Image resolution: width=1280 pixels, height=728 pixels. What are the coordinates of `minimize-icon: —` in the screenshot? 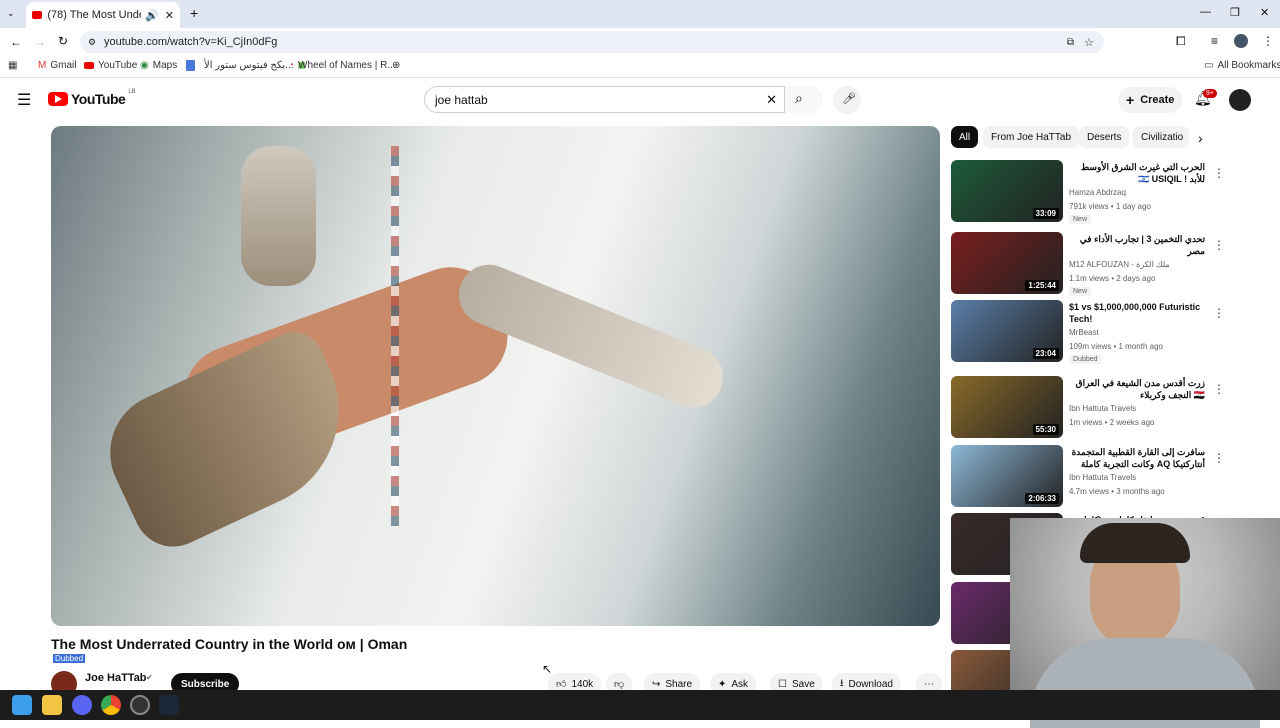 It's located at (1205, 12).